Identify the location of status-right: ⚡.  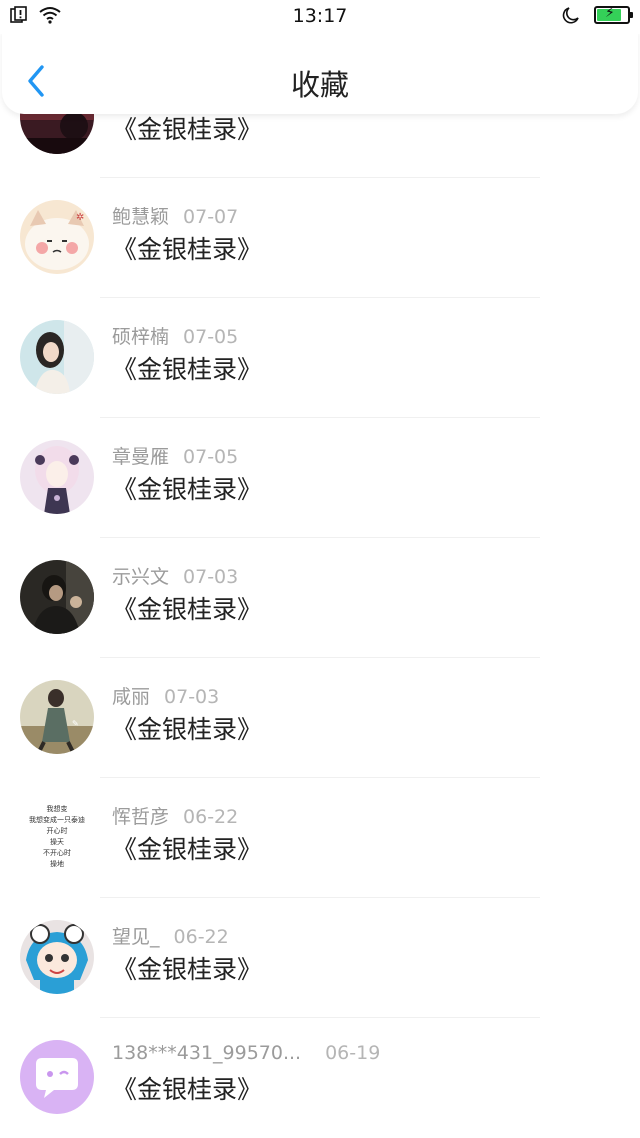
(597, 14).